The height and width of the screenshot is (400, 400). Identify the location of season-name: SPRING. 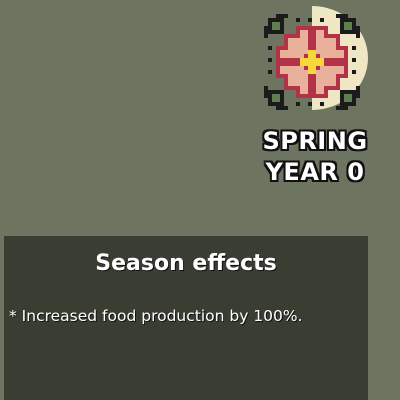
(315, 141).